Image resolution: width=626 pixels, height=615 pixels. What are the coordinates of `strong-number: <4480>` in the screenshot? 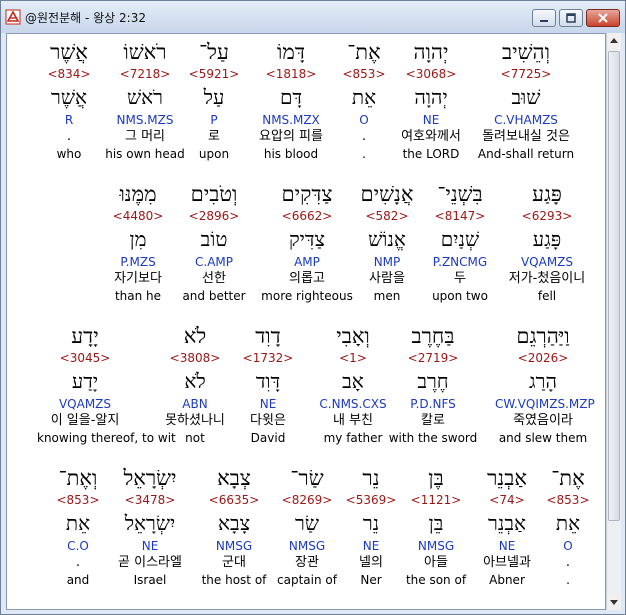 It's located at (138, 216).